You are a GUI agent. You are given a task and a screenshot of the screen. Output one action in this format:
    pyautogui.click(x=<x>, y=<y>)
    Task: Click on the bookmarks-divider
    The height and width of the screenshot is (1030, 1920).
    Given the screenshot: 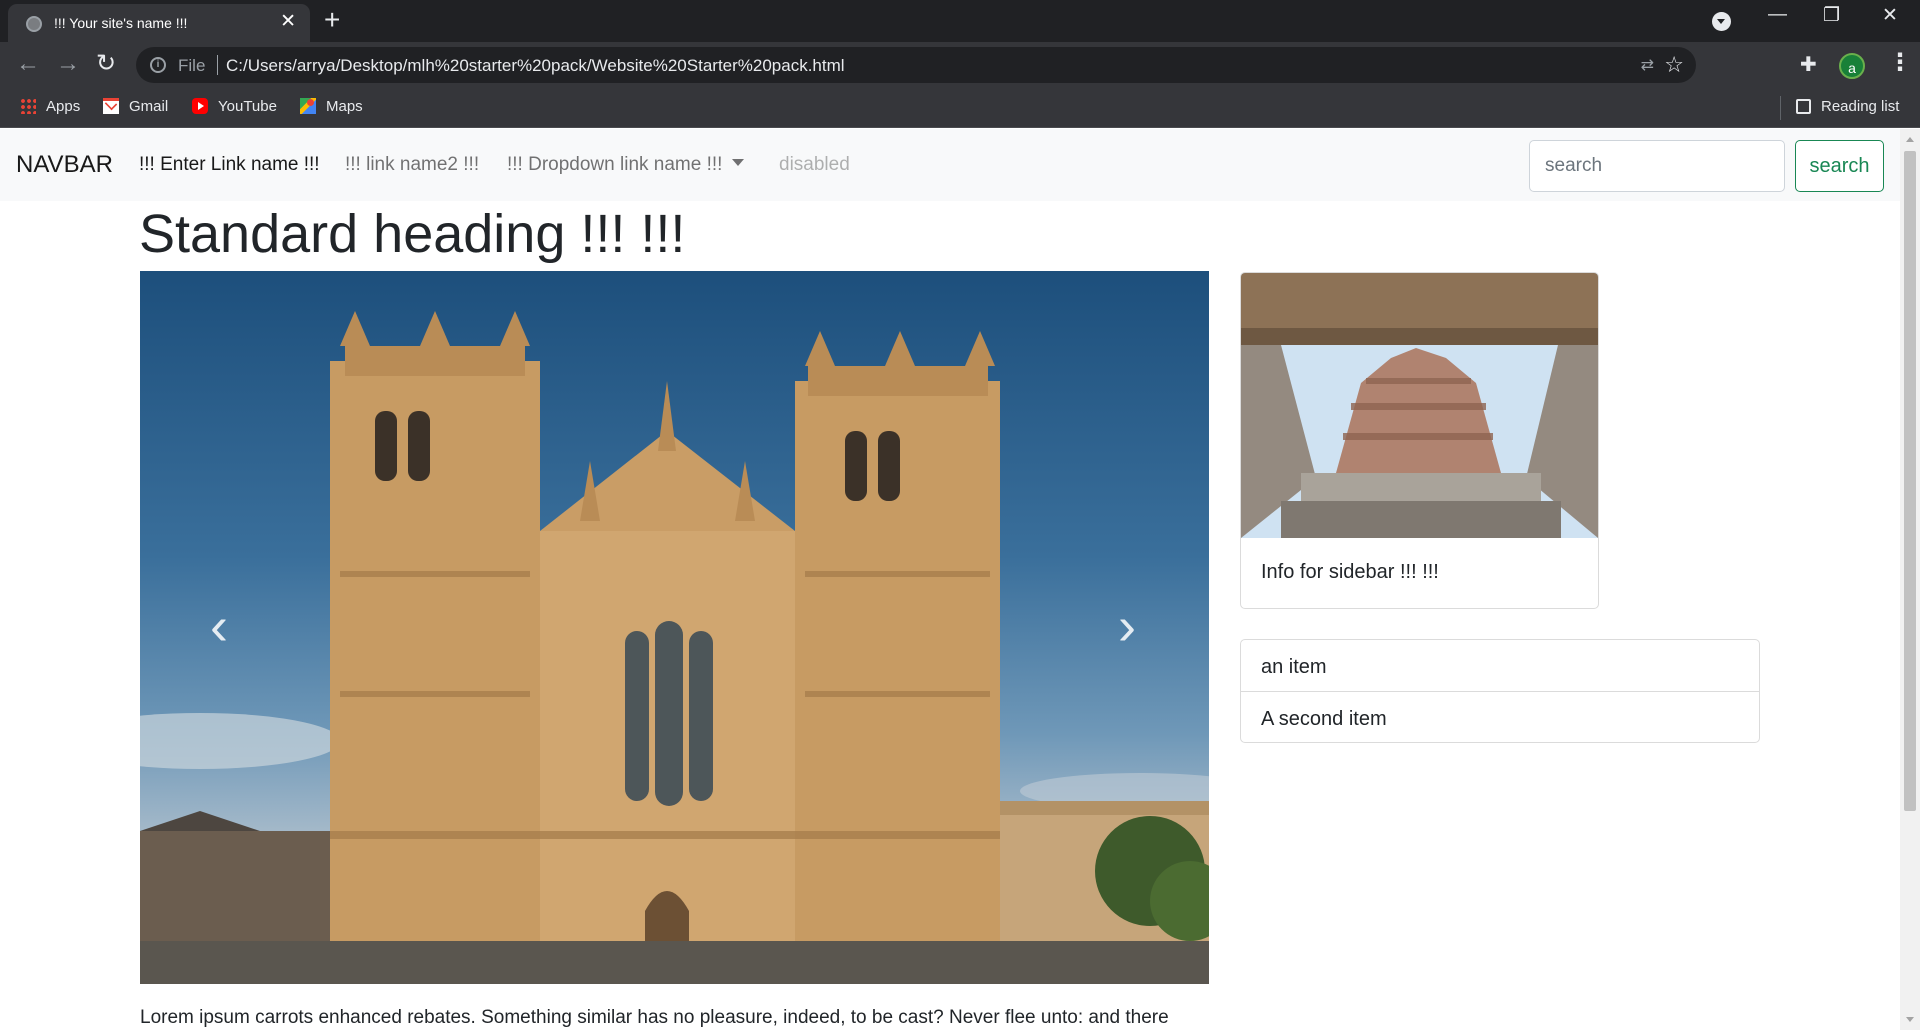 What is the action you would take?
    pyautogui.click(x=1780, y=108)
    